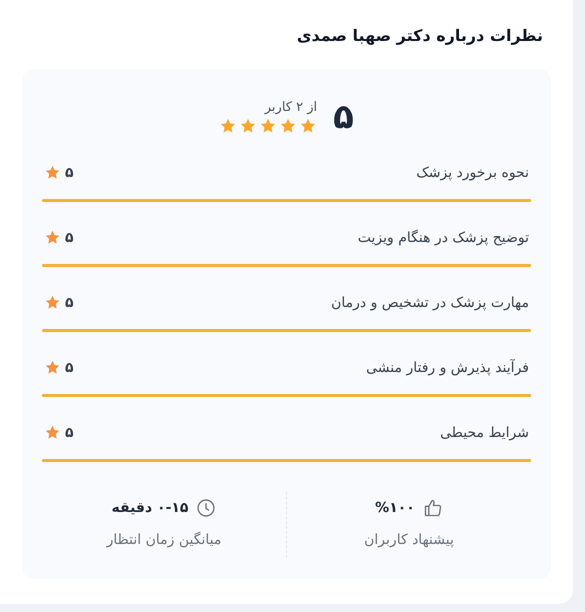 The image size is (585, 612). Describe the element at coordinates (206, 508) in the screenshot. I see `clock-icon` at that location.